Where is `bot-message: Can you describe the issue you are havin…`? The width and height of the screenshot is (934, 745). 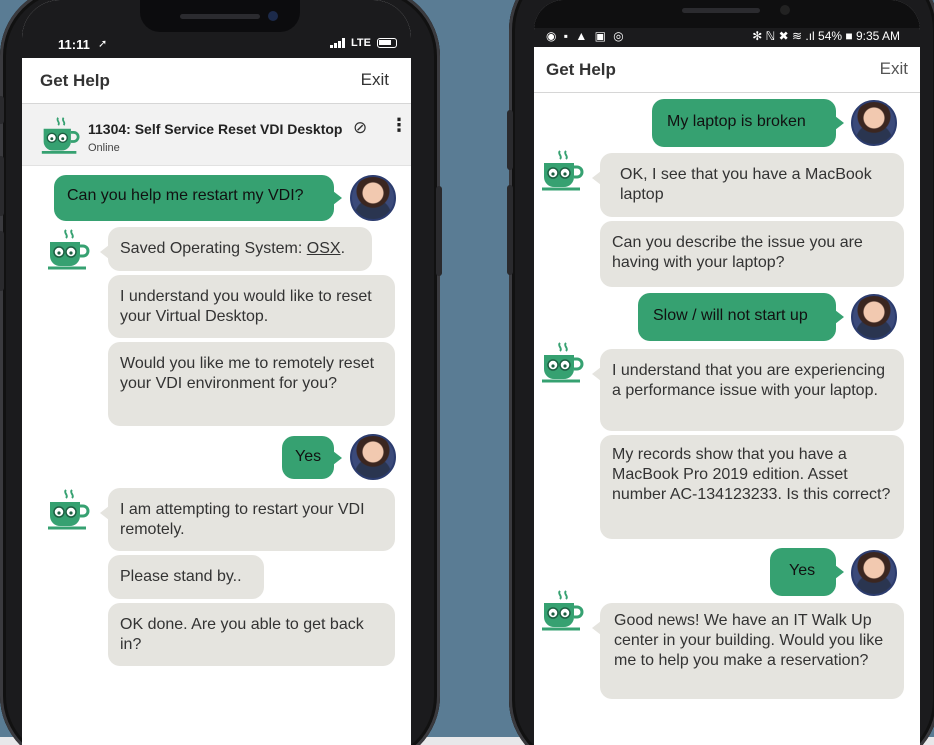
bot-message: Can you describe the issue you are havin… is located at coordinates (752, 254).